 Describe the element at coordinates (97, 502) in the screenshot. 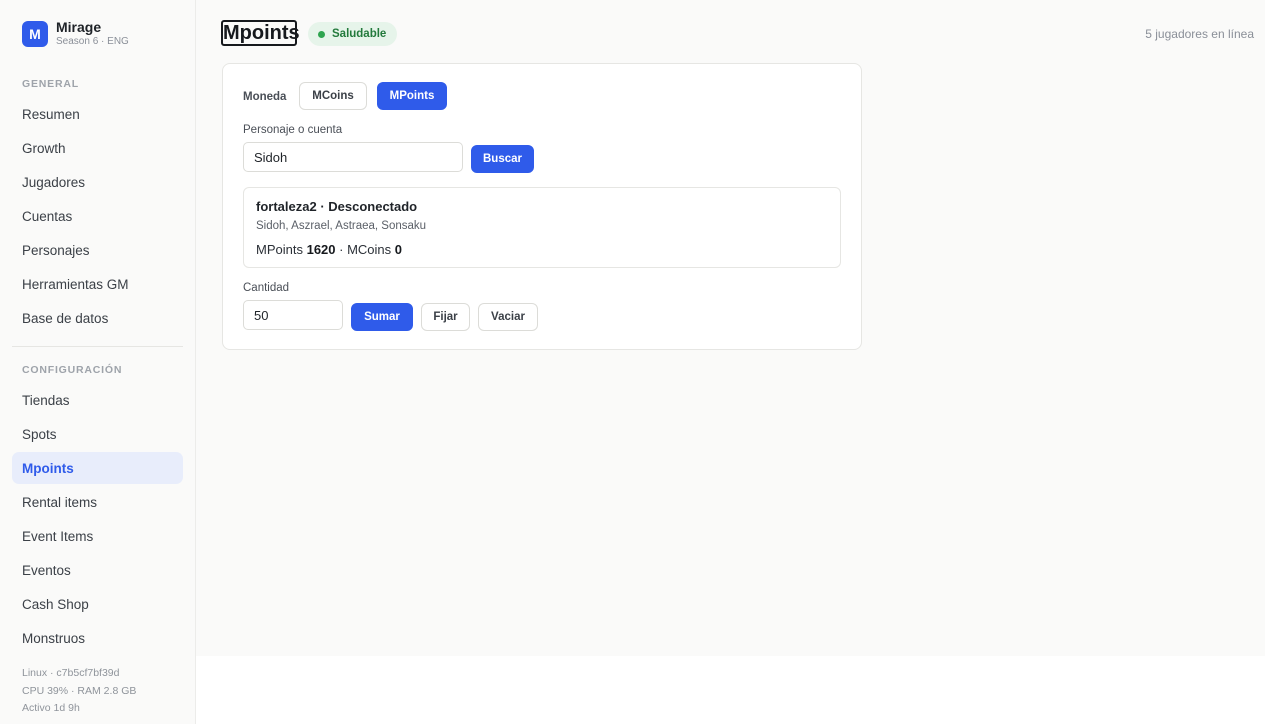

I see `sidebar-item-rental-items: Rental items` at that location.